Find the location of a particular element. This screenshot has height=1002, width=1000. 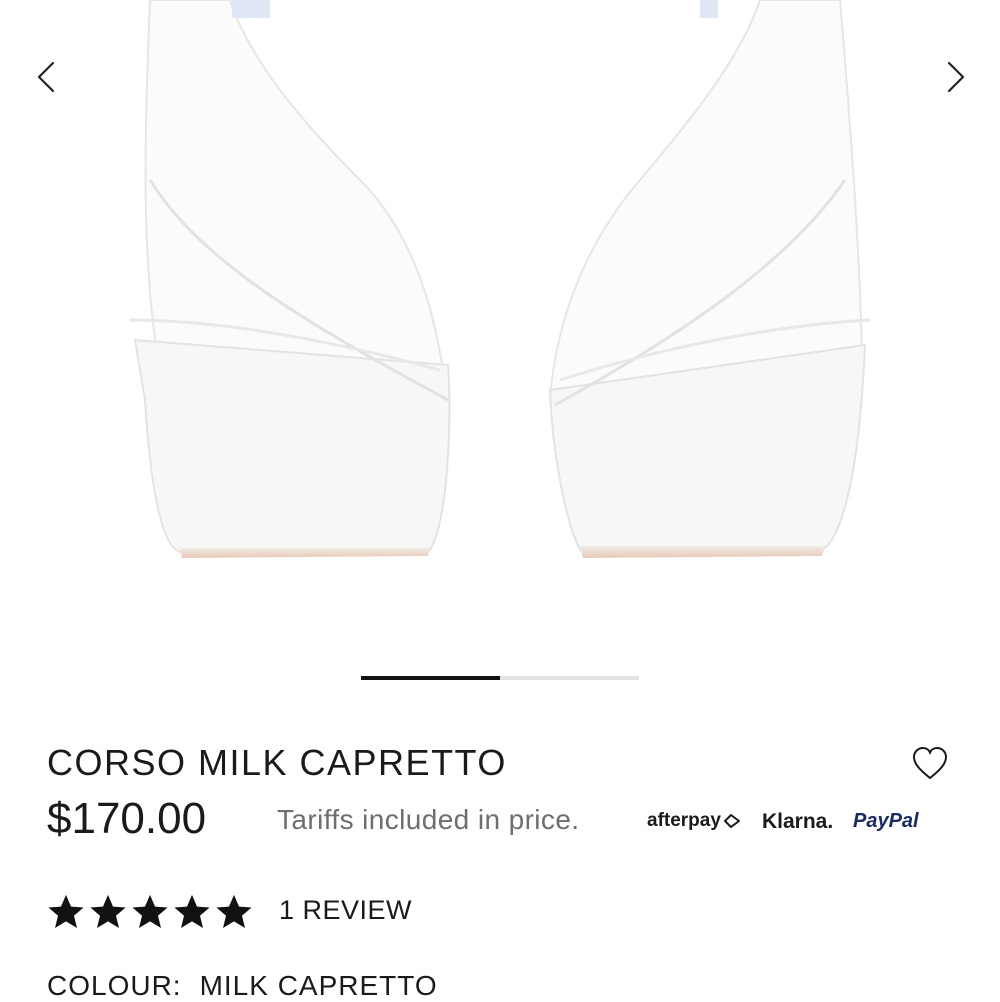

afterpay-label: afterpay is located at coordinates (684, 820).